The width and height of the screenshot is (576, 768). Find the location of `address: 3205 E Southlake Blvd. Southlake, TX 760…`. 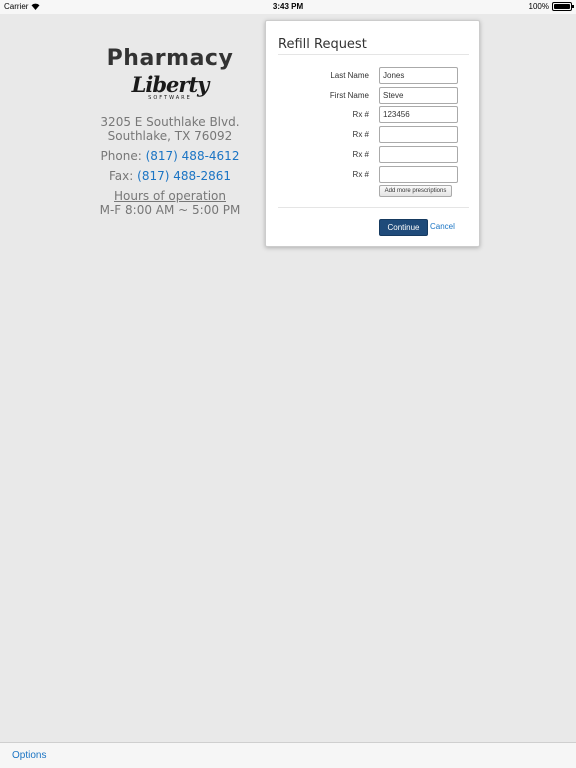

address: 3205 E Southlake Blvd. Southlake, TX 760… is located at coordinates (170, 129).